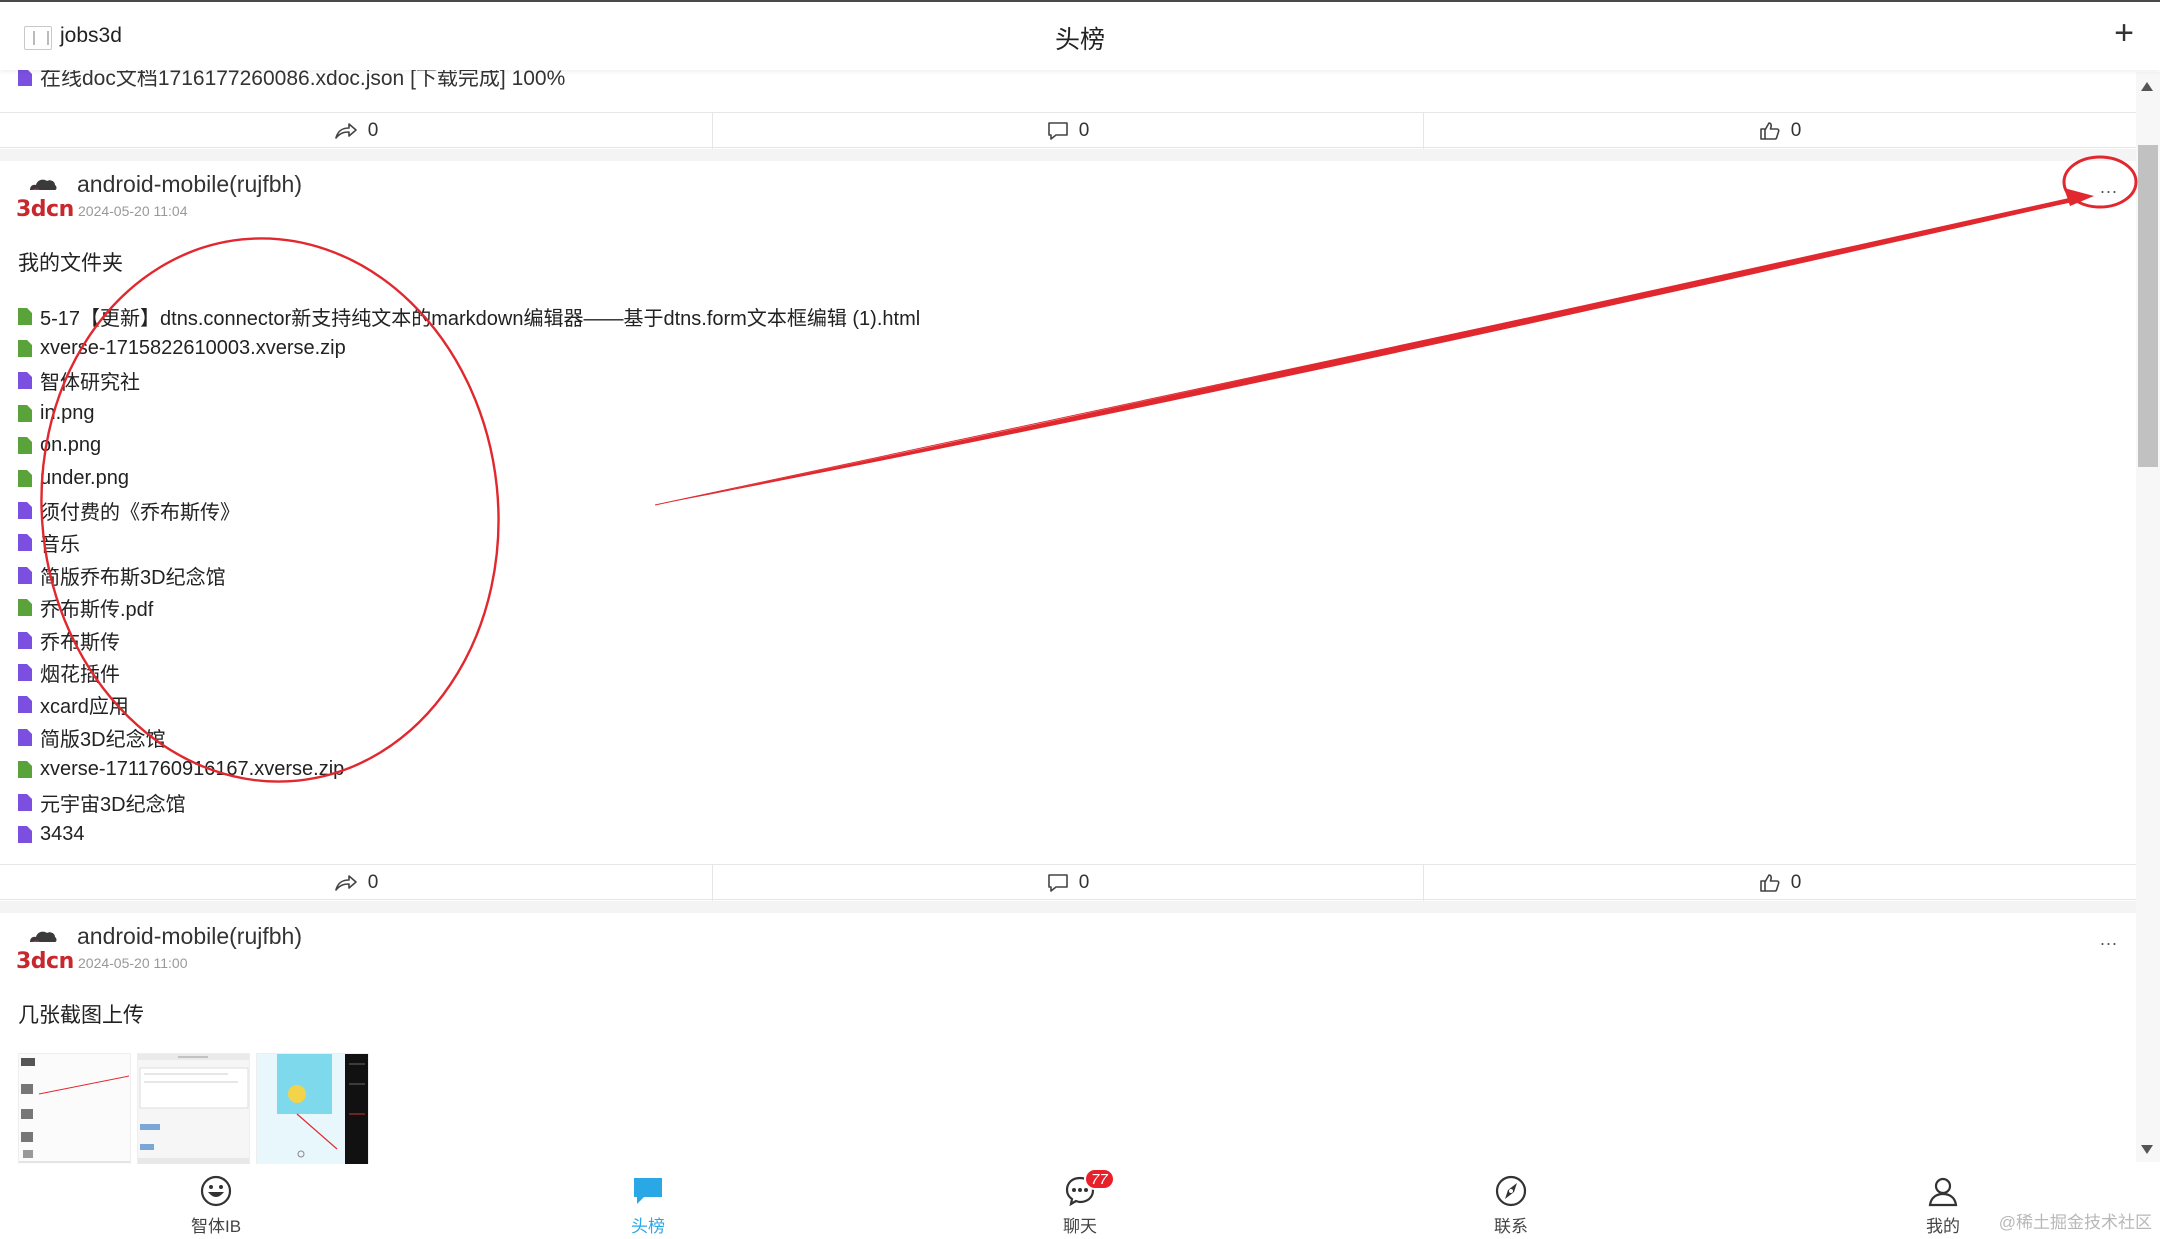 The width and height of the screenshot is (2160, 1239). Describe the element at coordinates (2075, 1222) in the screenshot. I see `watermark: @稀土掘金技术社区` at that location.